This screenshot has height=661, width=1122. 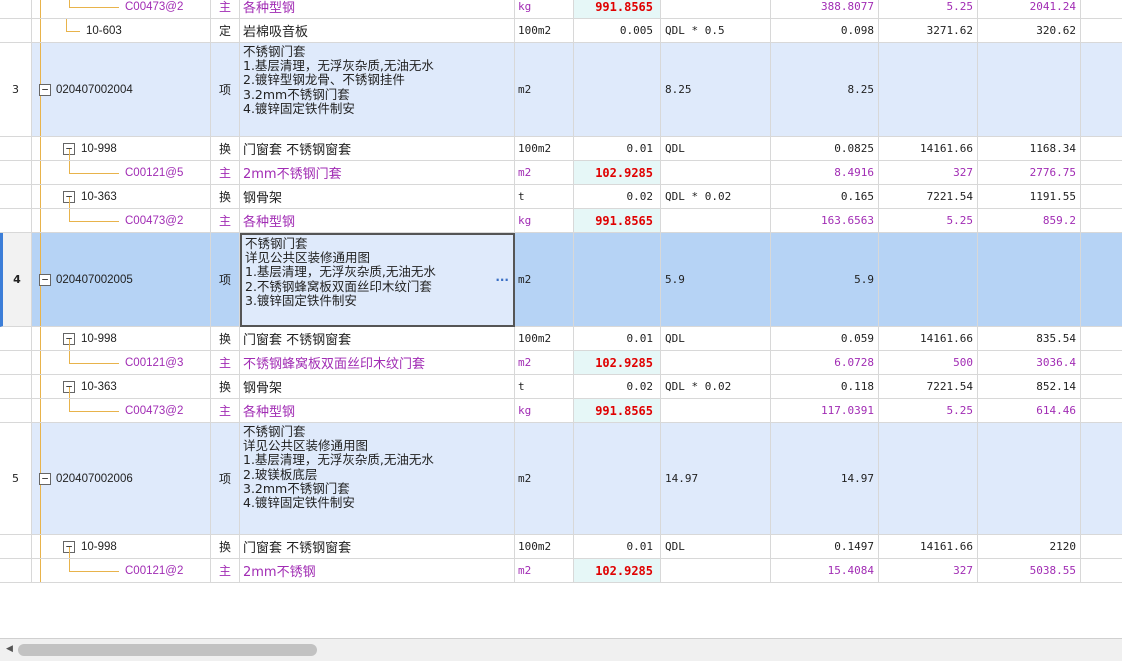 What do you see at coordinates (1029, 31) in the screenshot?
I see `total-cell: 320.62` at bounding box center [1029, 31].